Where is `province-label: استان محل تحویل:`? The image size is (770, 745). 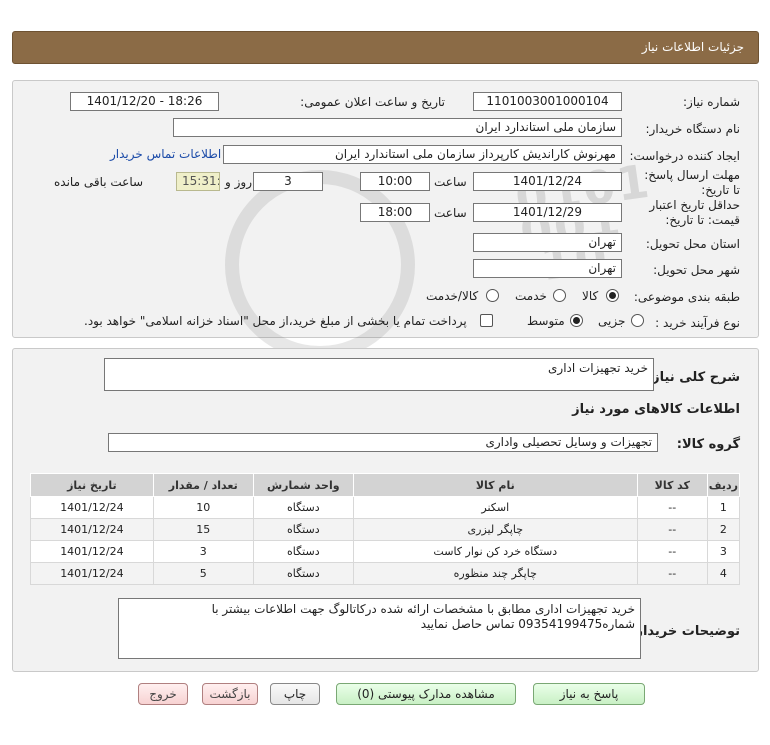
province-label: استان محل تحویل: is located at coordinates (692, 244).